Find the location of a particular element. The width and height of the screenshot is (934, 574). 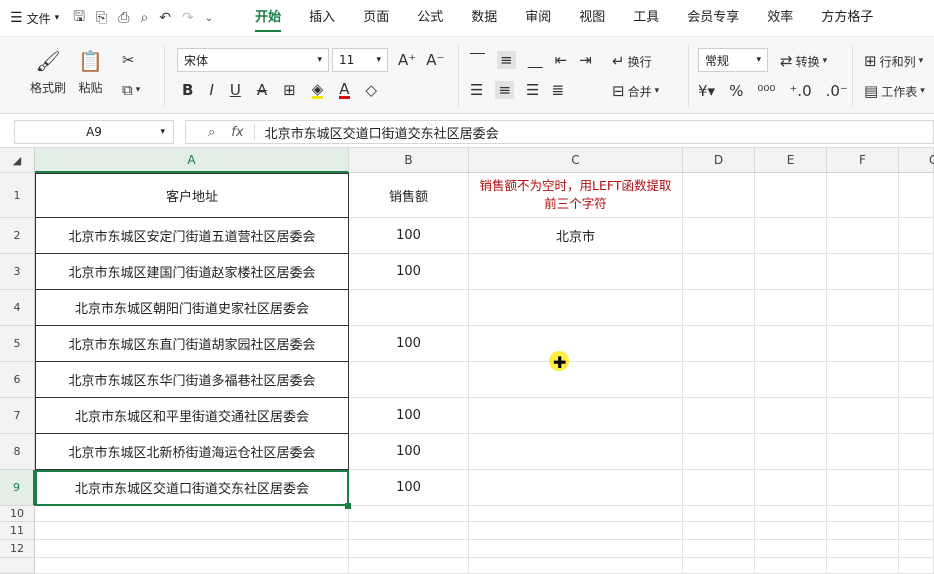

underline-icon: U is located at coordinates (235, 90).